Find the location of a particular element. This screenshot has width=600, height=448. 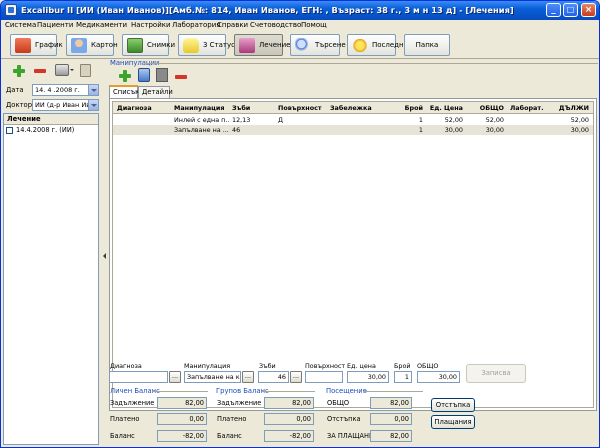

recent-button: Последни is located at coordinates (377, 45).